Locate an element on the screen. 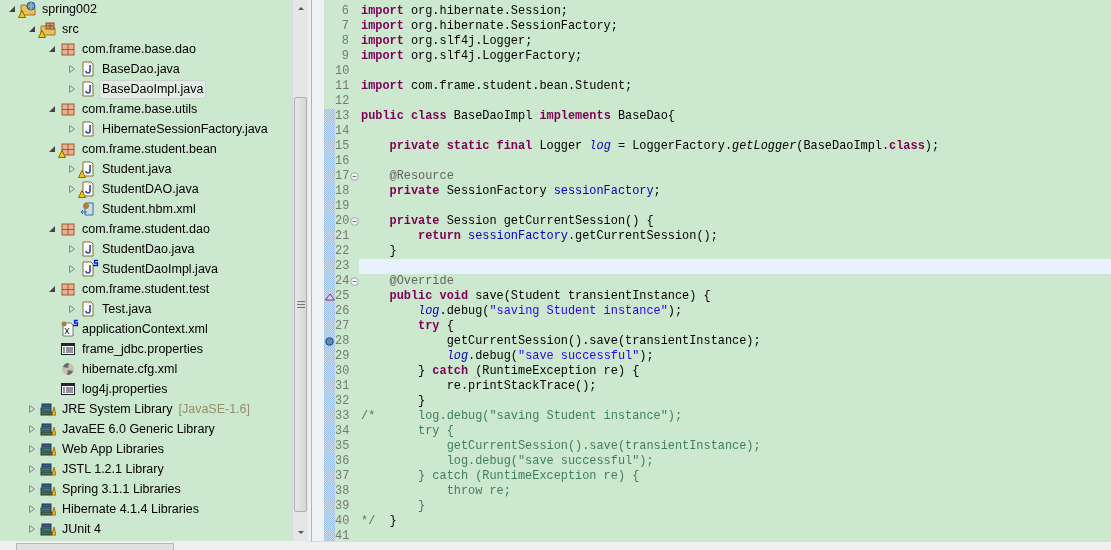  tree-item: frame_jdbc.properties is located at coordinates (142, 349).